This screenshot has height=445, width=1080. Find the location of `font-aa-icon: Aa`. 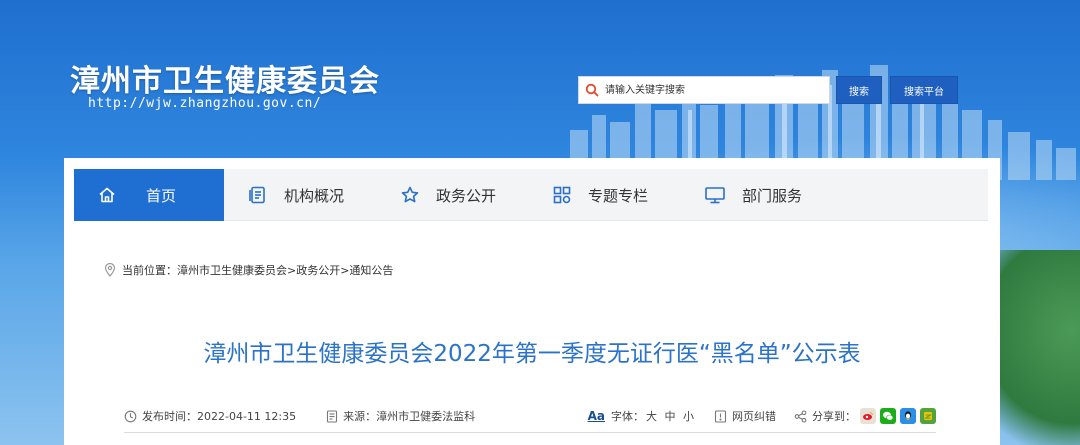

font-aa-icon: Aa is located at coordinates (596, 416).